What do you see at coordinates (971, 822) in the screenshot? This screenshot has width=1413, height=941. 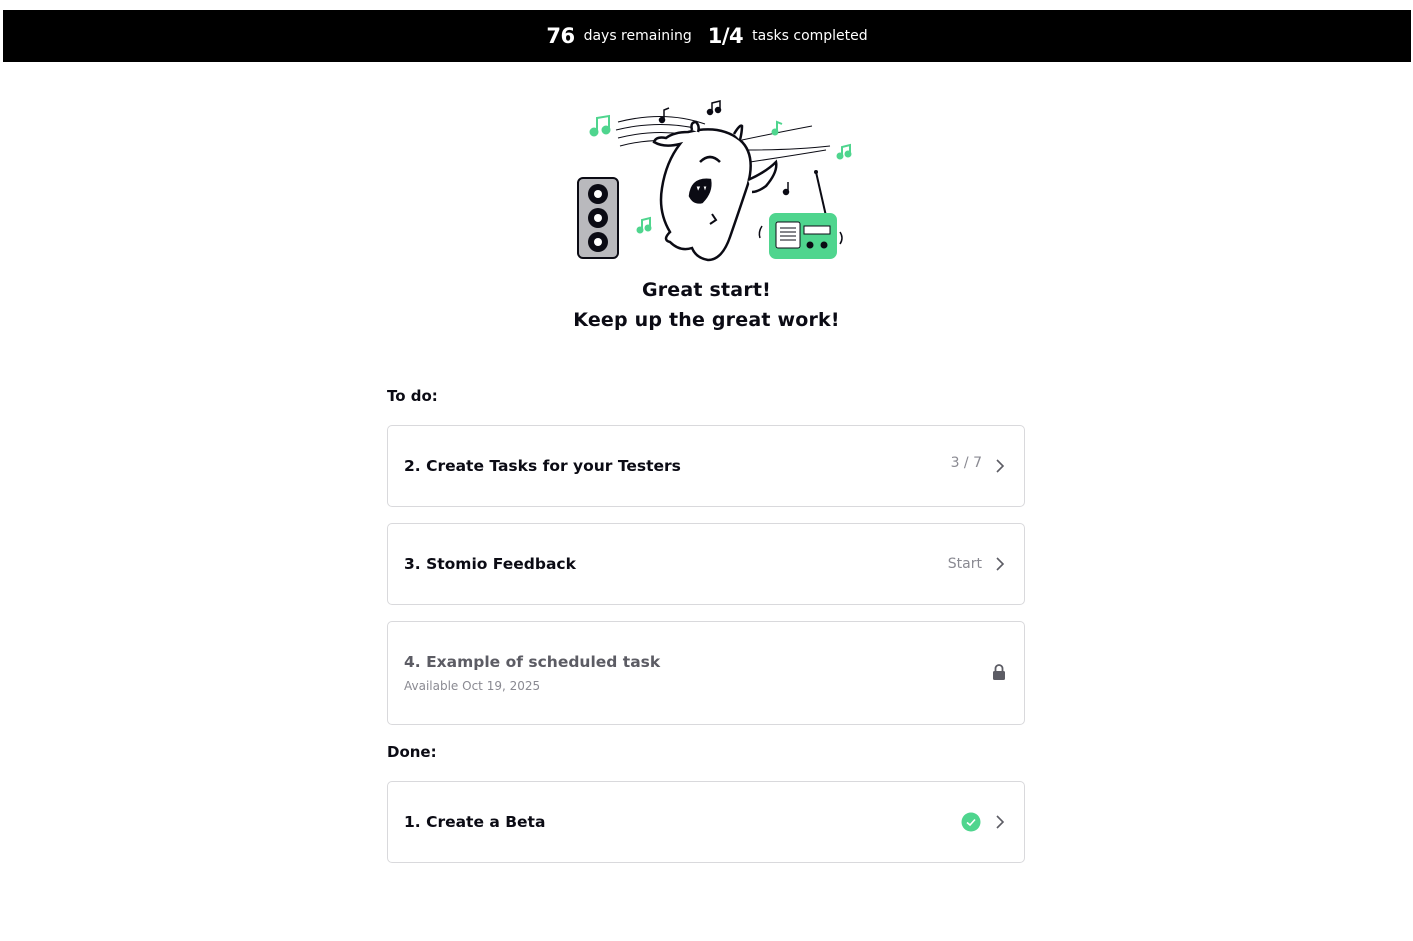 I see `check-circle-icon` at bounding box center [971, 822].